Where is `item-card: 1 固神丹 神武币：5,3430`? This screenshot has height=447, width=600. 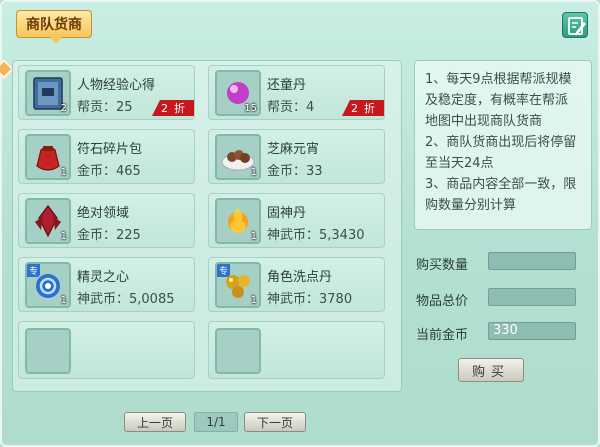 item-card: 1 固神丹 神武币：5,3430 is located at coordinates (296, 220).